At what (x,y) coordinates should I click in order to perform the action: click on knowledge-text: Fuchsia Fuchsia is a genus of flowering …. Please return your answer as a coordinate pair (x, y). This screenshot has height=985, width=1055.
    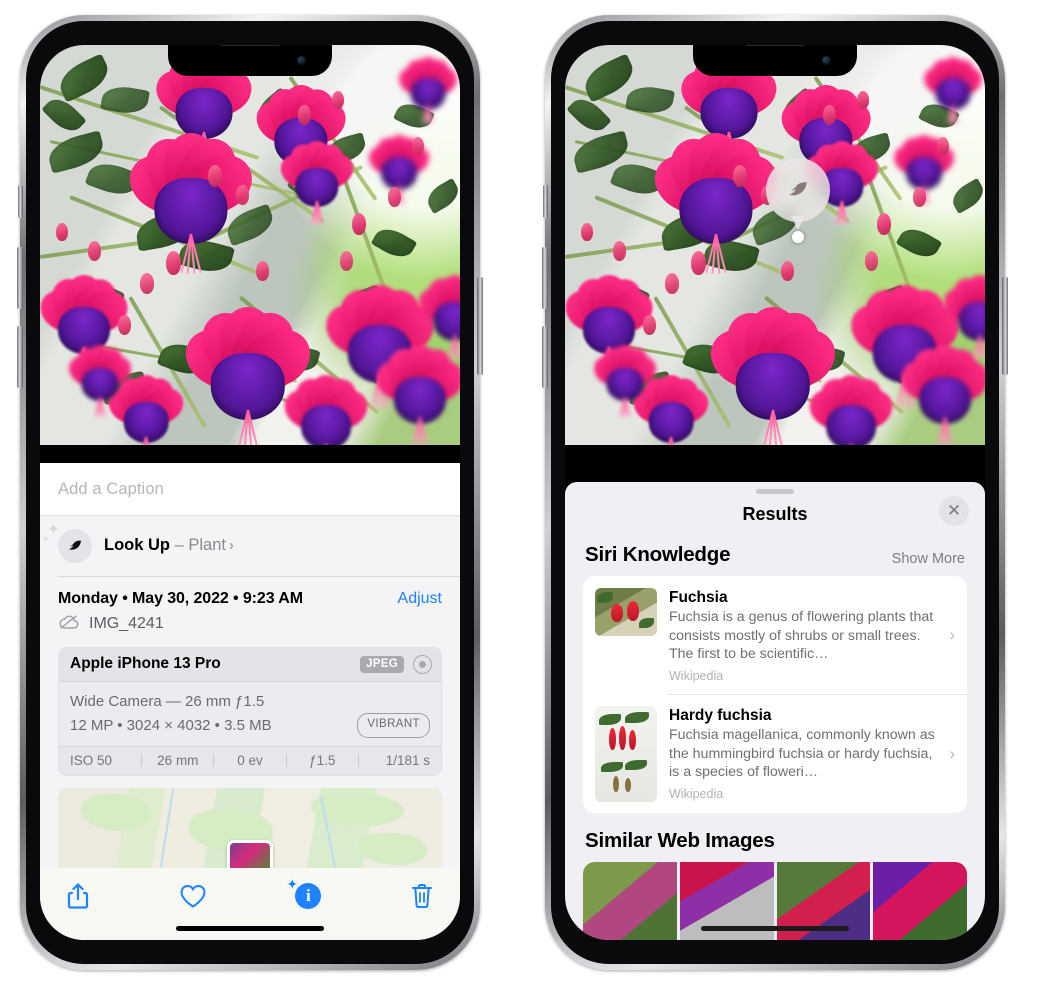
    Looking at the image, I should click on (802, 635).